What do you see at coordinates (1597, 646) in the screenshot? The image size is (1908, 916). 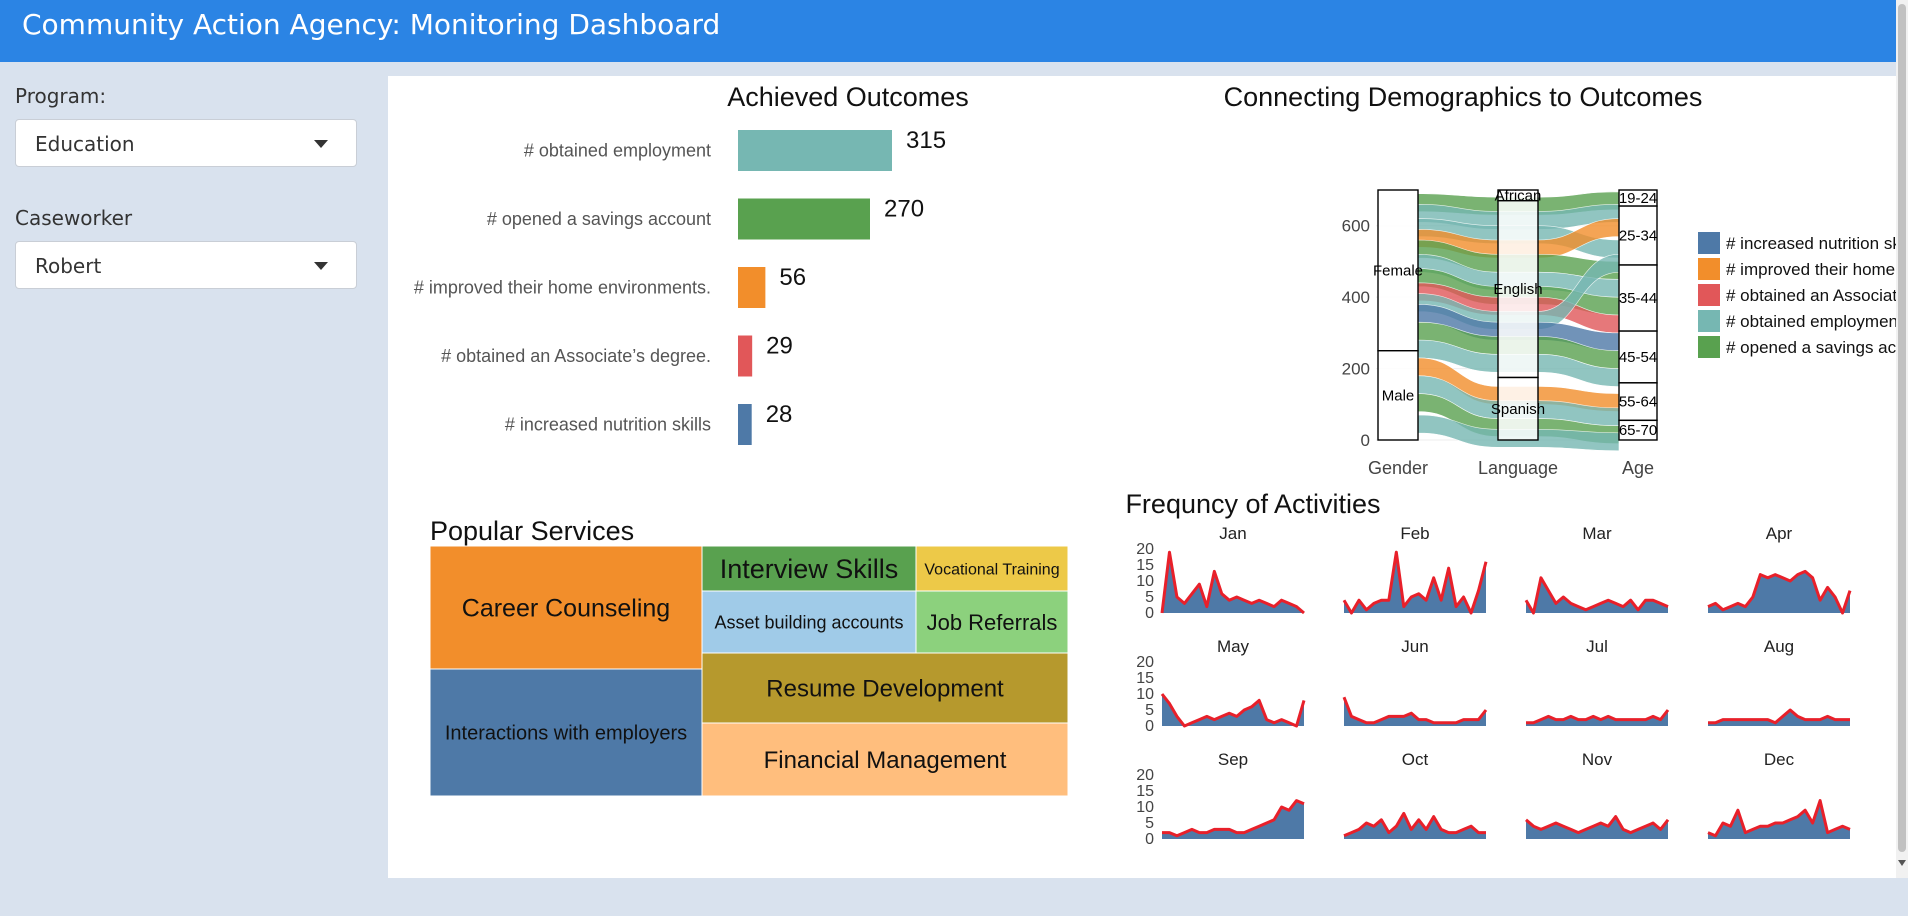 I see `panel-month-label: Jul` at bounding box center [1597, 646].